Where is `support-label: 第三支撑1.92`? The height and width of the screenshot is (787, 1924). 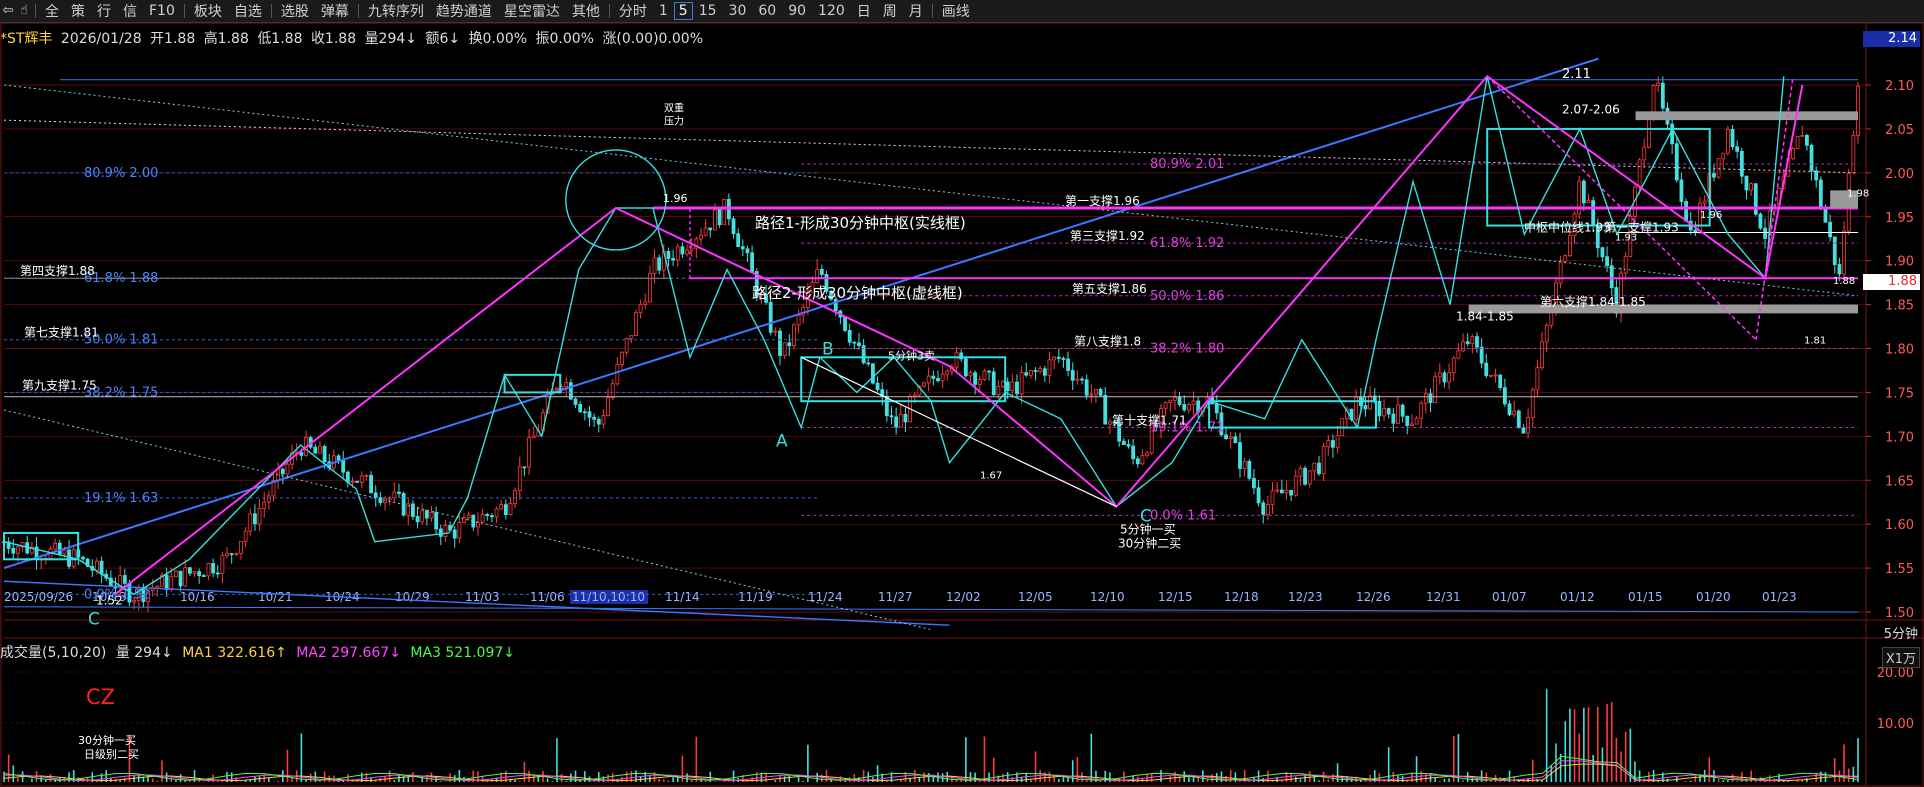
support-label: 第三支撑1.92 is located at coordinates (1107, 235).